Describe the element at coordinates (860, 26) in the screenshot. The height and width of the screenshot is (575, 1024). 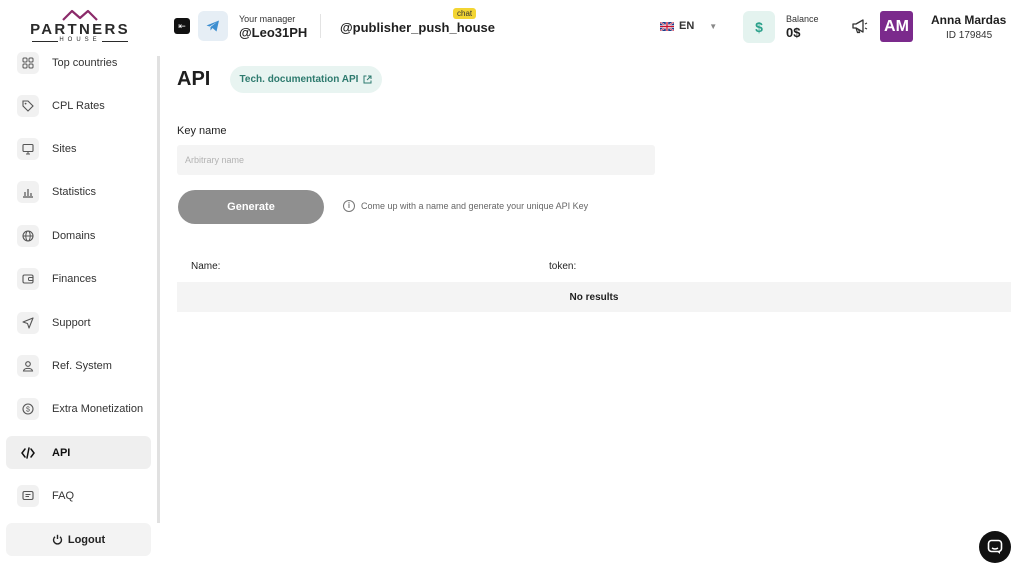
I see `megaphone-icon` at that location.